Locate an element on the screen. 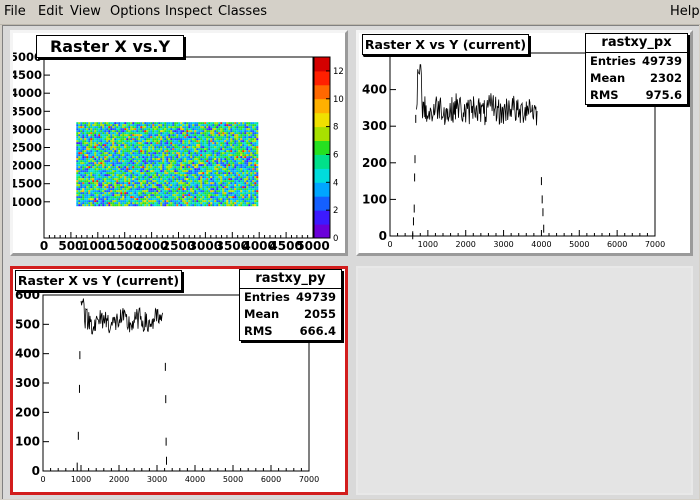 Image resolution: width=700 pixels, height=500 pixels. y-tick-label: 1500 is located at coordinates (27, 184).